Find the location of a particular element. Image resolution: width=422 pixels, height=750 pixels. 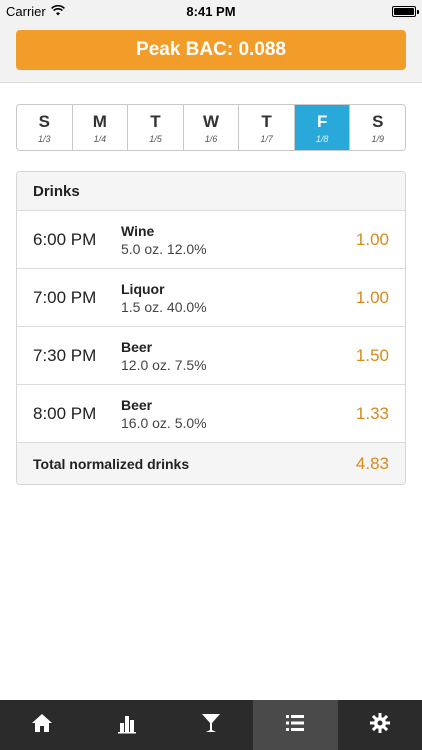

day-monday: M 1/4 is located at coordinates (100, 127).